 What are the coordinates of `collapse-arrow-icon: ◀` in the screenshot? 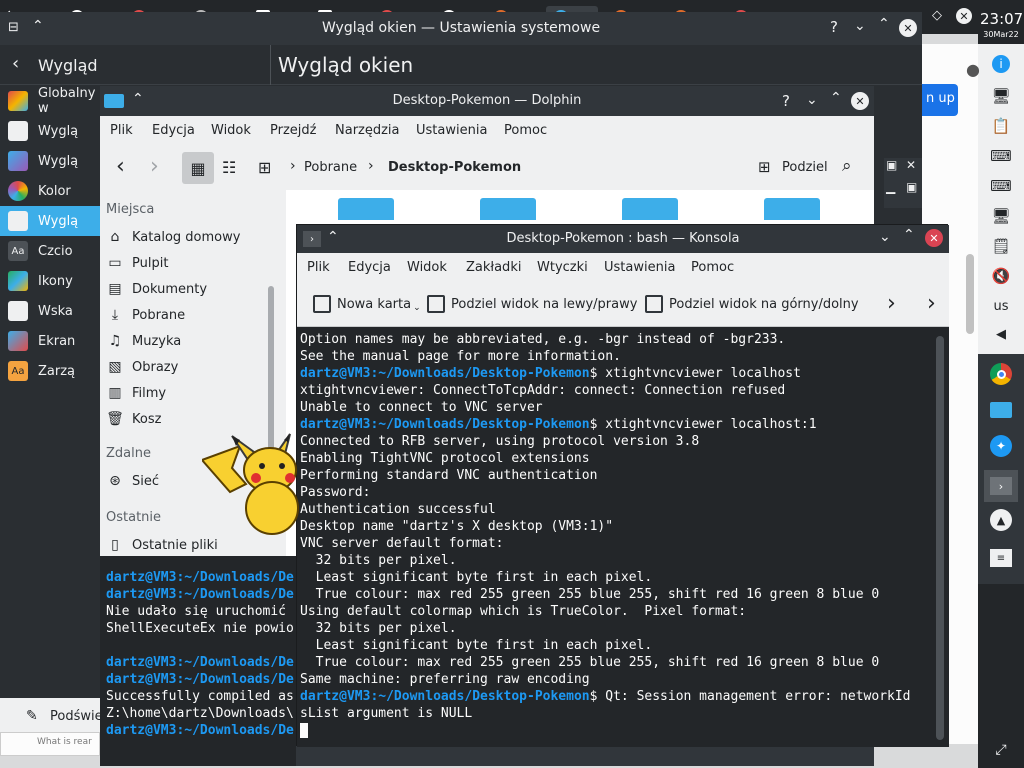 It's located at (1001, 334).